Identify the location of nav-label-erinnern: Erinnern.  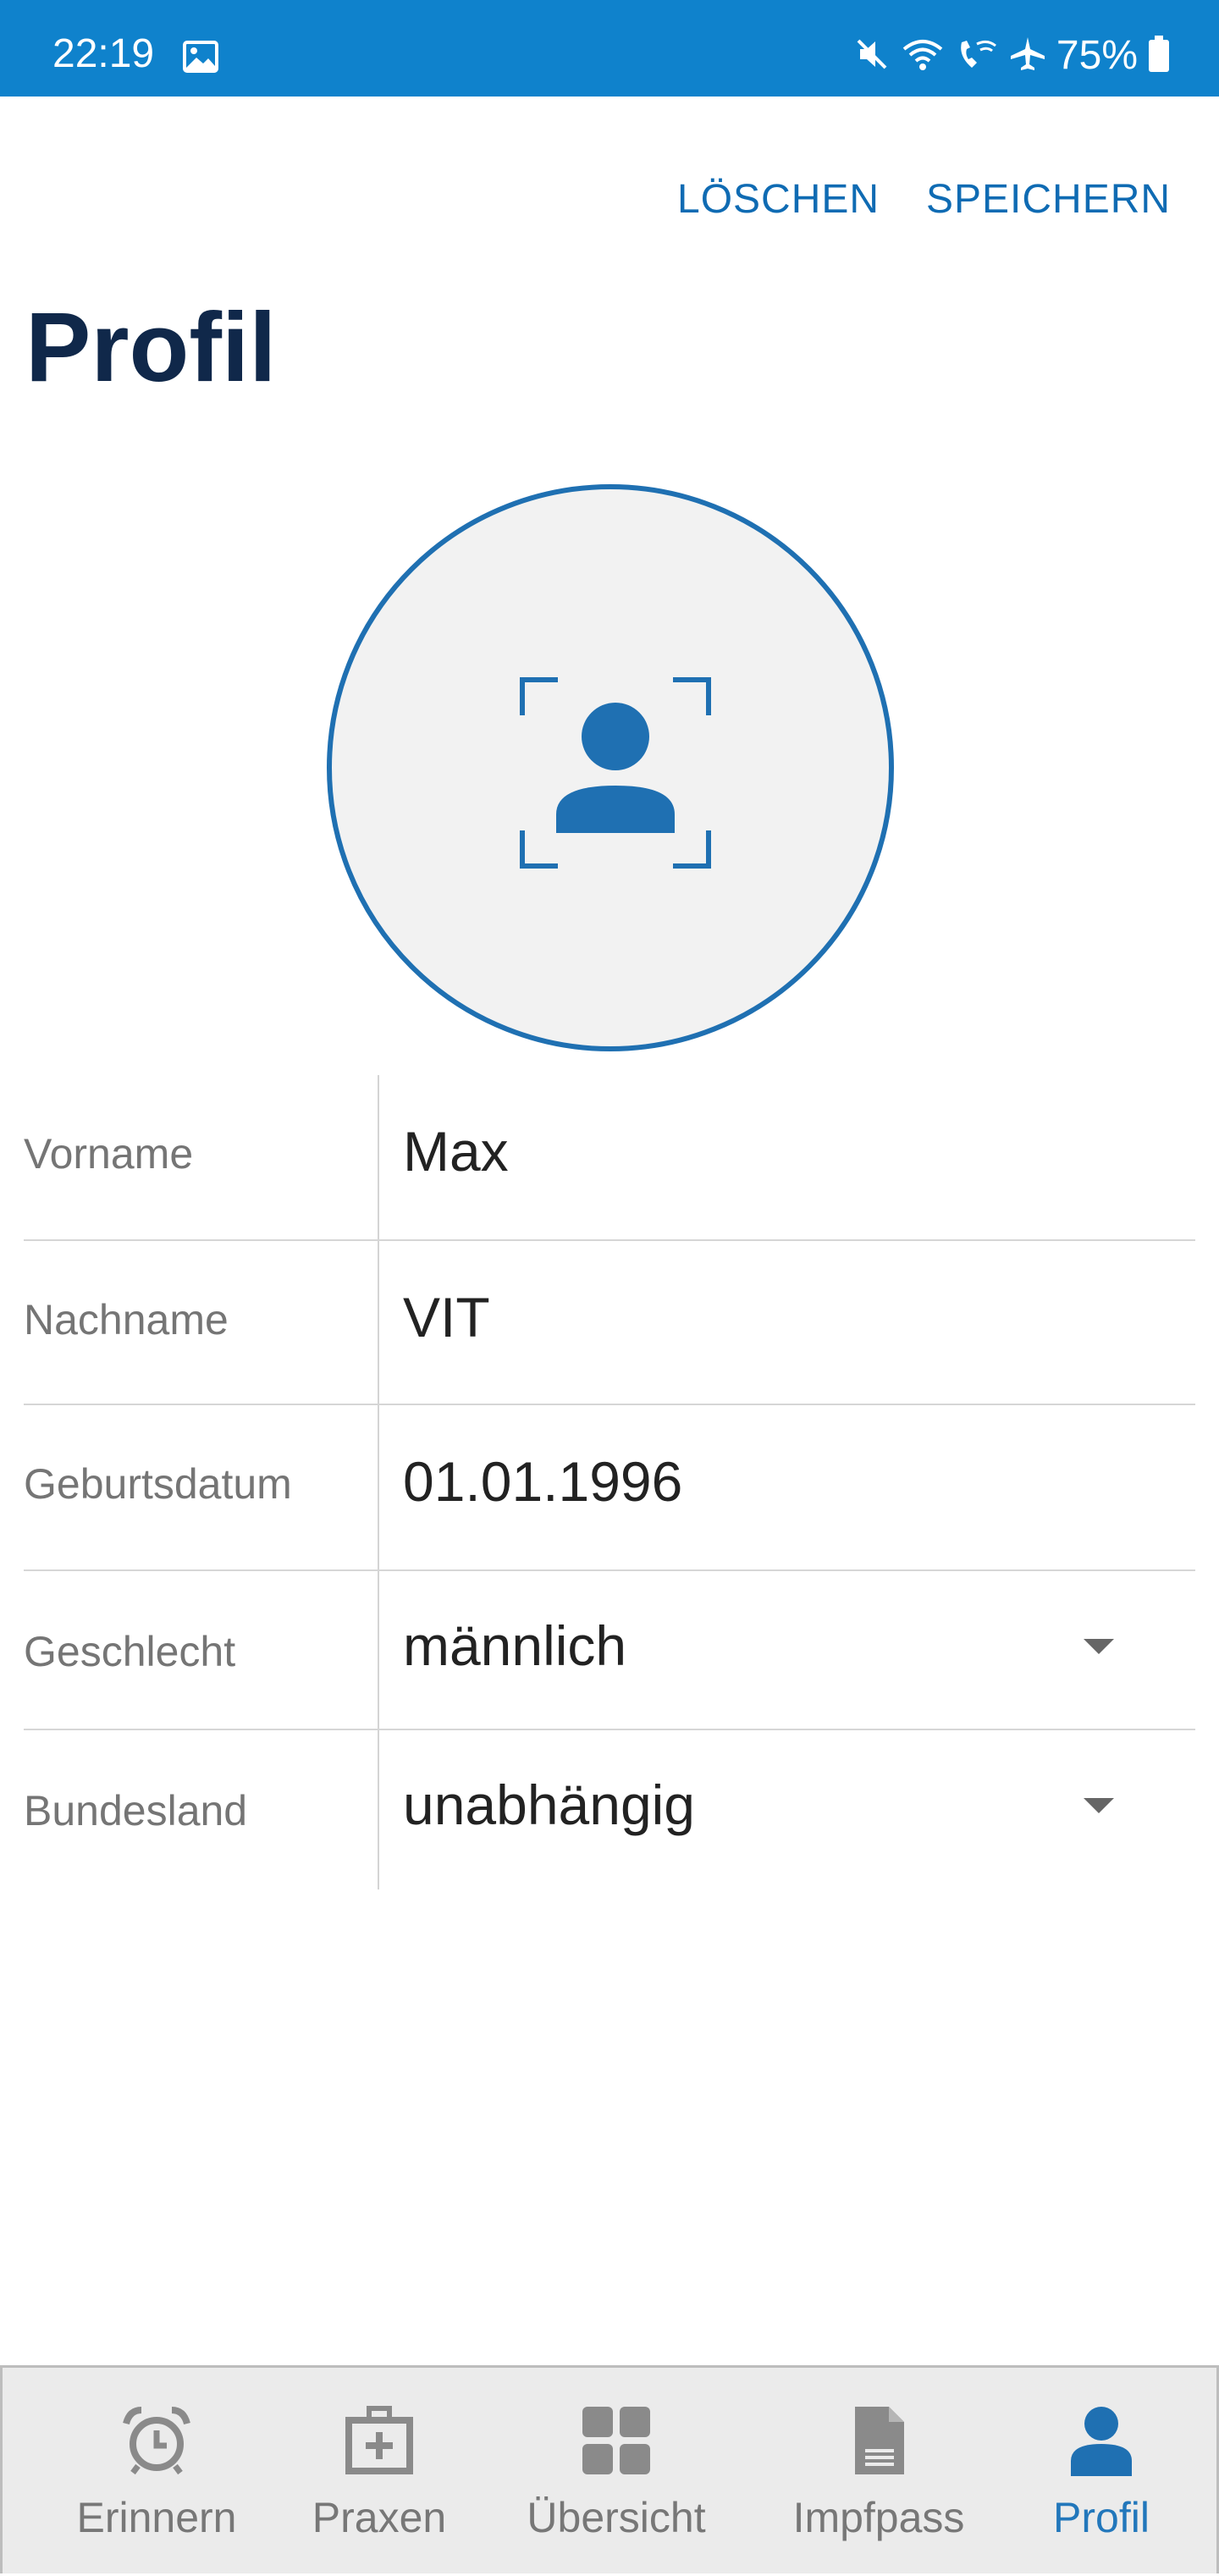
(156, 2518).